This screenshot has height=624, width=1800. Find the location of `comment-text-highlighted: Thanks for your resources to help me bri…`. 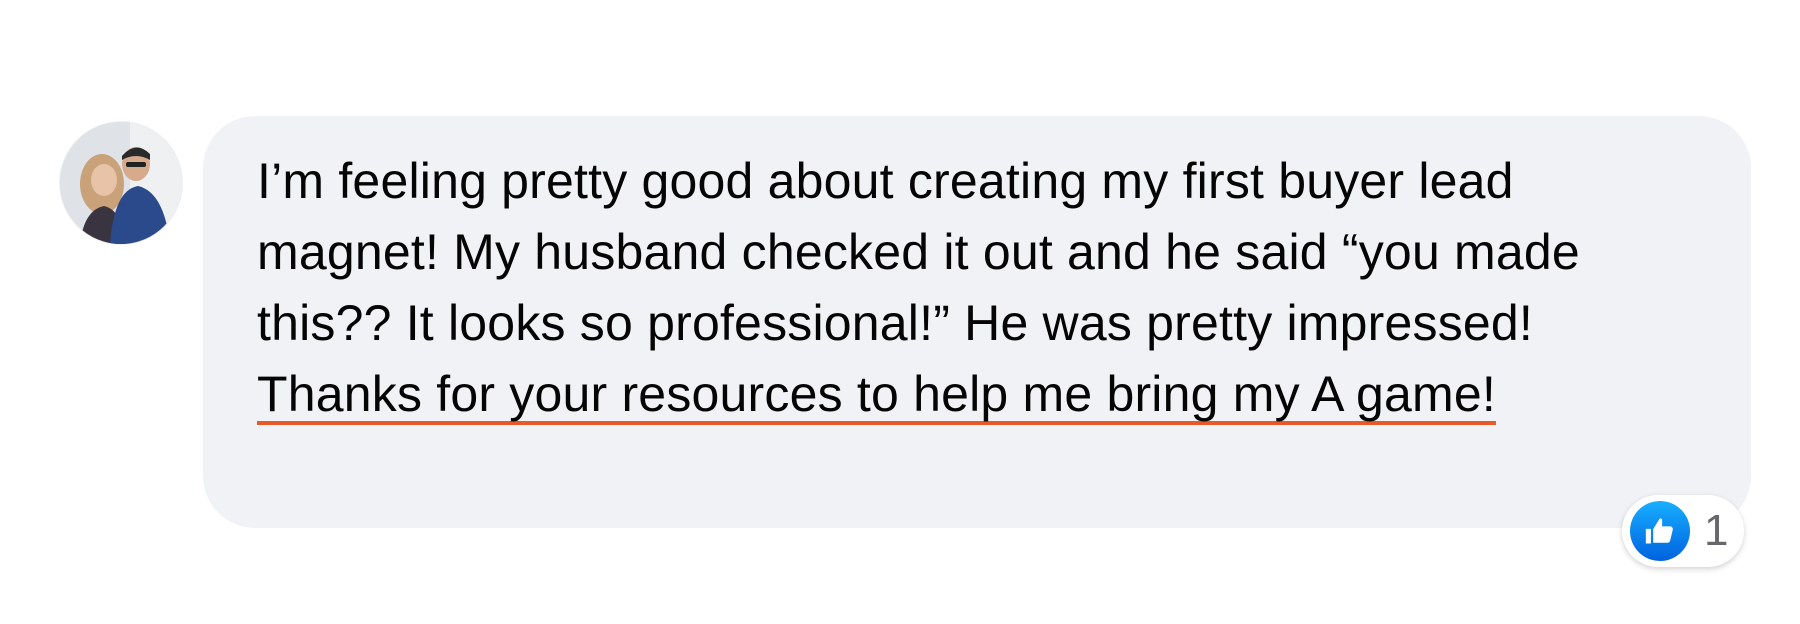

comment-text-highlighted: Thanks for your resources to help me bri… is located at coordinates (876, 394).